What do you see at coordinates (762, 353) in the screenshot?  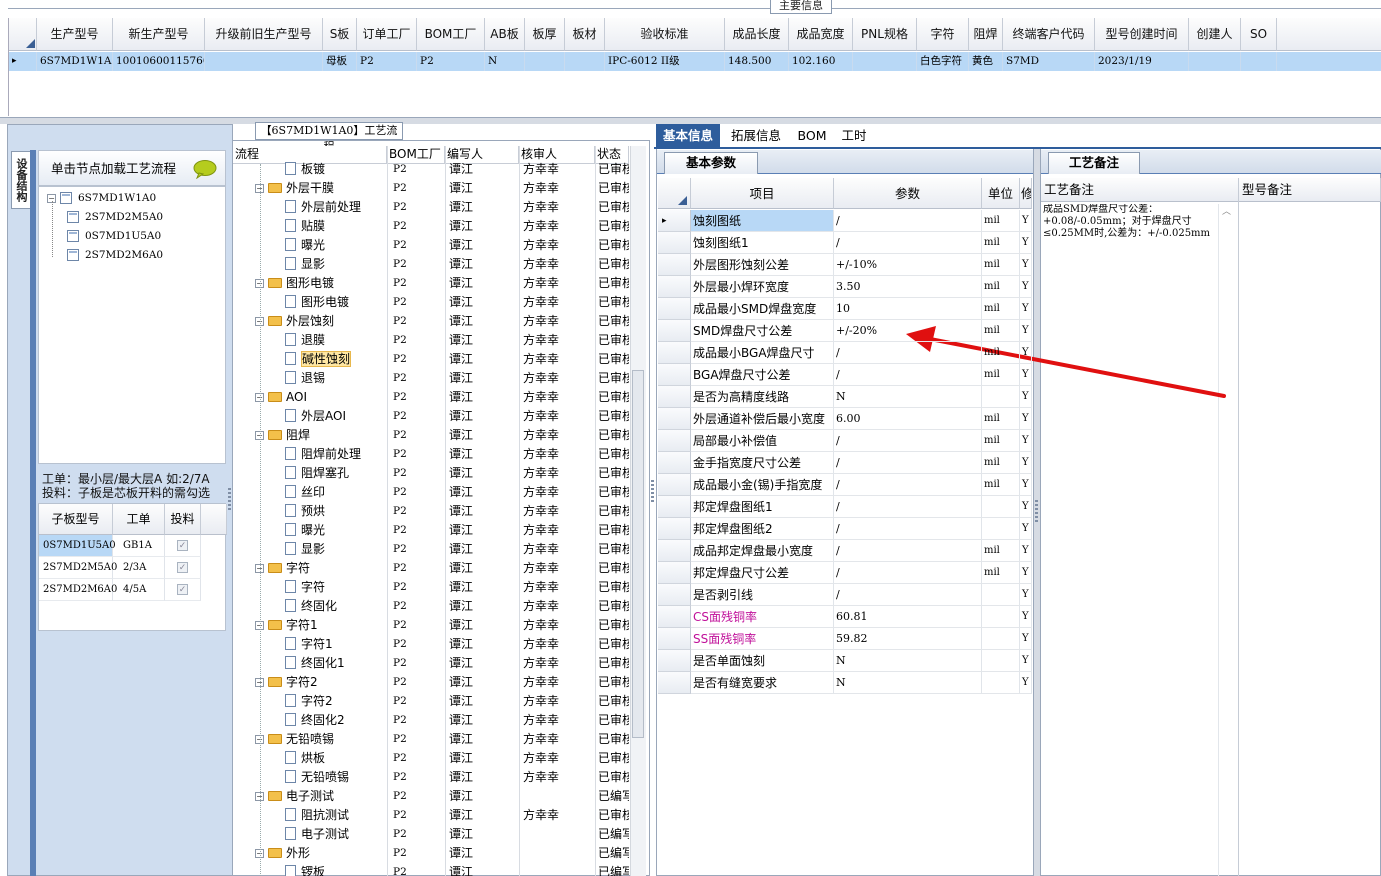 I see `param-item: 成品最小BGA焊盘尺寸` at bounding box center [762, 353].